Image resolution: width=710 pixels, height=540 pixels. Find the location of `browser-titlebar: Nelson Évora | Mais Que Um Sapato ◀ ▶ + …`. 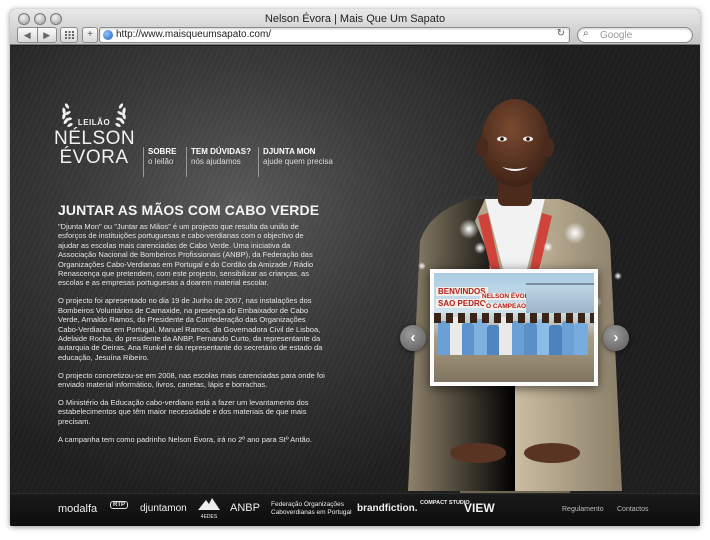

browser-titlebar: Nelson Évora | Mais Que Um Sapato ◀ ▶ + … is located at coordinates (355, 27).